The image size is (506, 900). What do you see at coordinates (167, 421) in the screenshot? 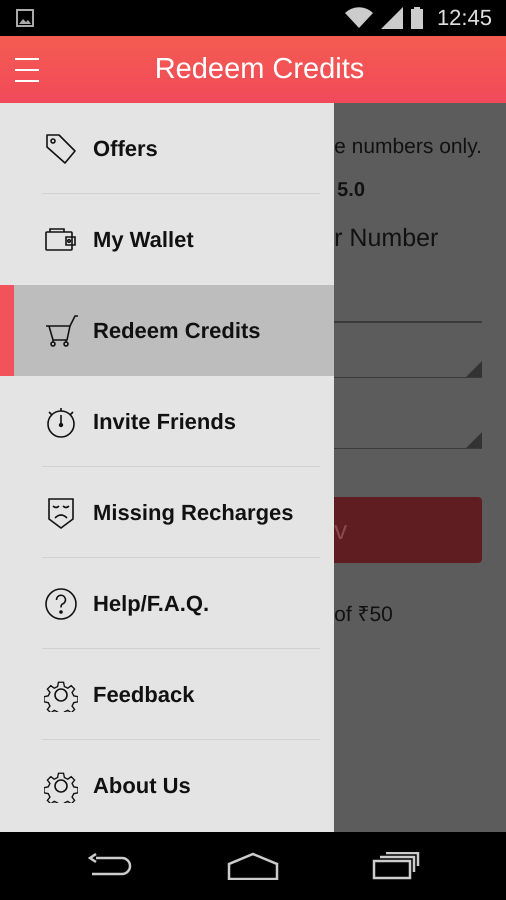
I see `drawer-item: Invite Friends` at bounding box center [167, 421].